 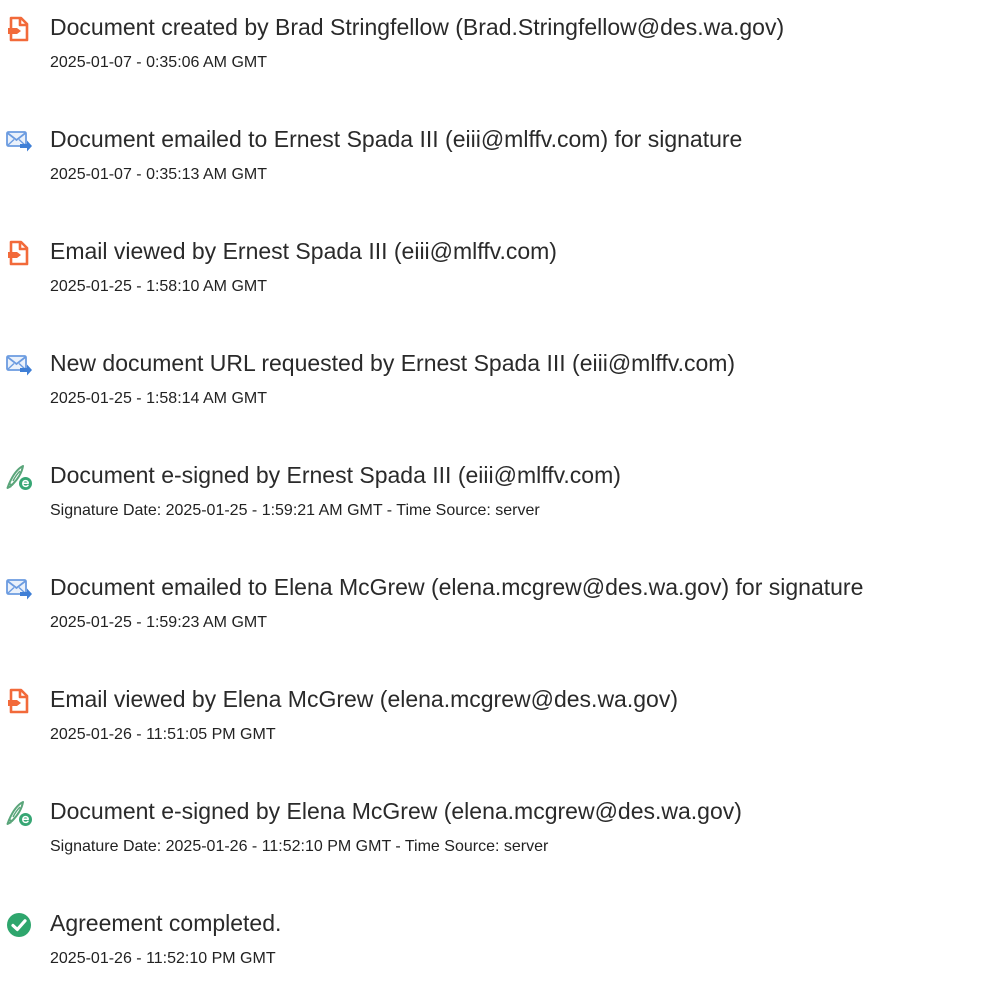 I want to click on event-timestamp: 2025-01-07 - 0:35:06 AM GMT, so click(x=158, y=62).